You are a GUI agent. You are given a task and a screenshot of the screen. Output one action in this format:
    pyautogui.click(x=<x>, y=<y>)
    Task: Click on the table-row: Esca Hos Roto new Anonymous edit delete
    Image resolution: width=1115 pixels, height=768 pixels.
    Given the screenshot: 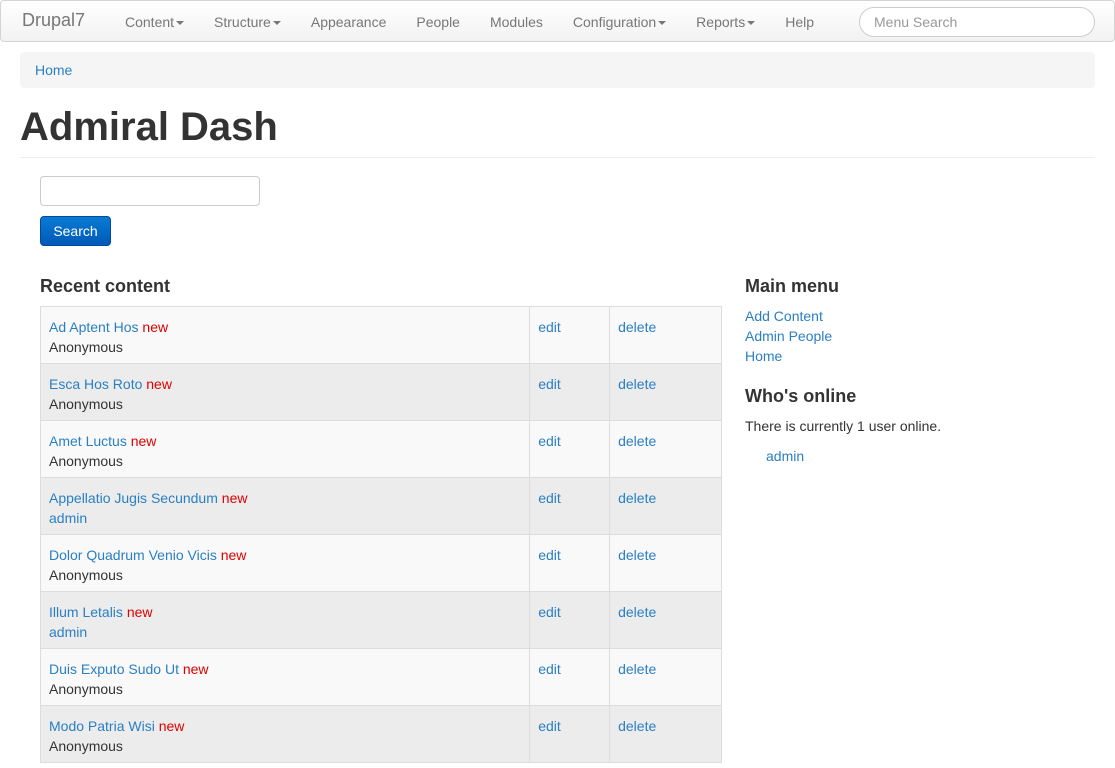 What is the action you would take?
    pyautogui.click(x=380, y=392)
    